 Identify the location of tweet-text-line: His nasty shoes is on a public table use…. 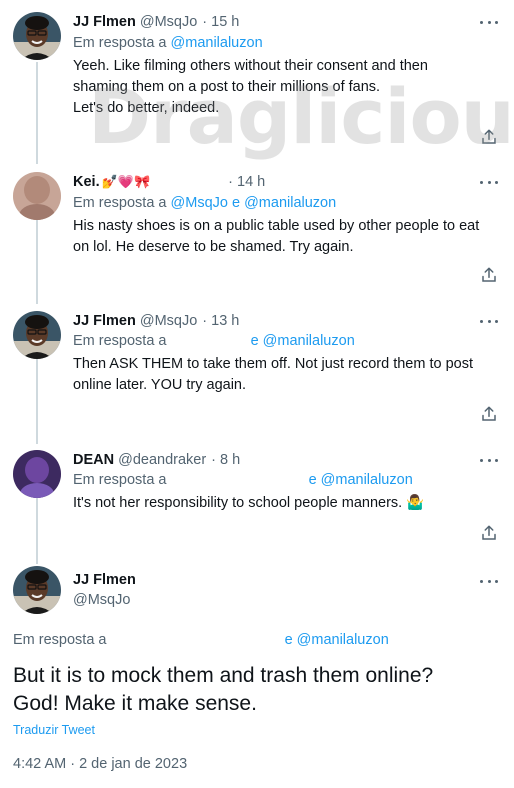
(276, 226).